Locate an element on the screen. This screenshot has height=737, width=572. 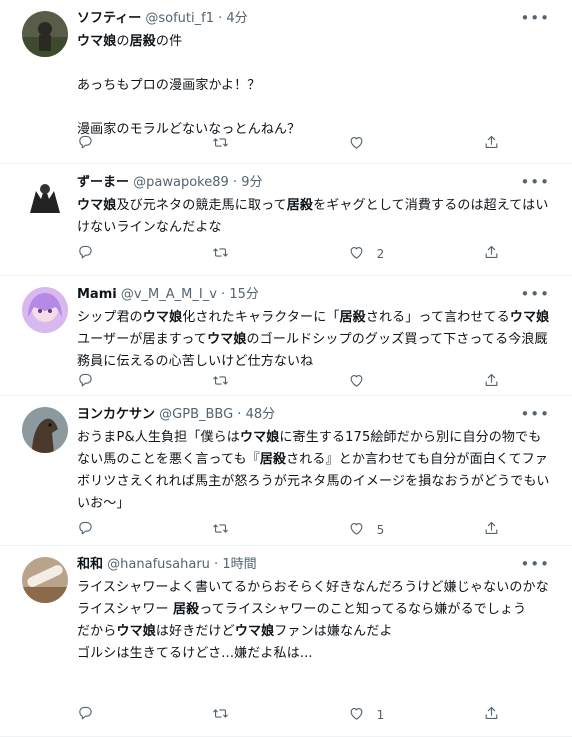
display-name: ヨンカケサン is located at coordinates (116, 414).